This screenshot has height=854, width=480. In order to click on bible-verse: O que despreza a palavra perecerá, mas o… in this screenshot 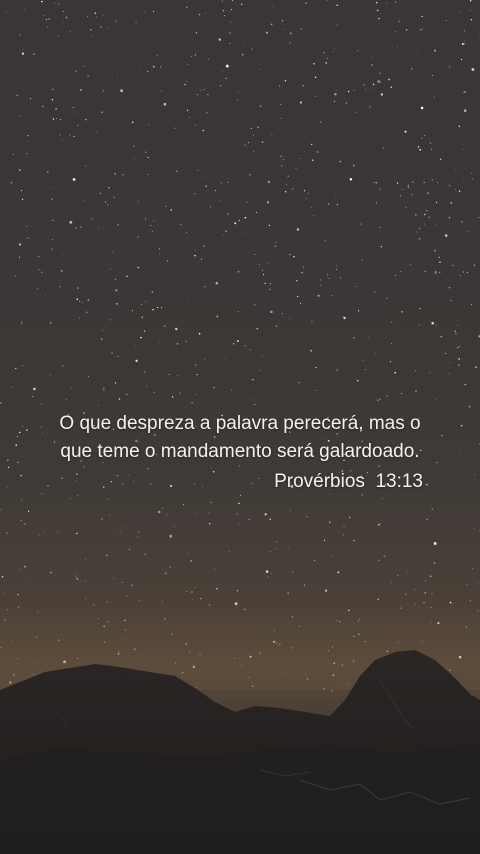, I will do `click(240, 453)`.